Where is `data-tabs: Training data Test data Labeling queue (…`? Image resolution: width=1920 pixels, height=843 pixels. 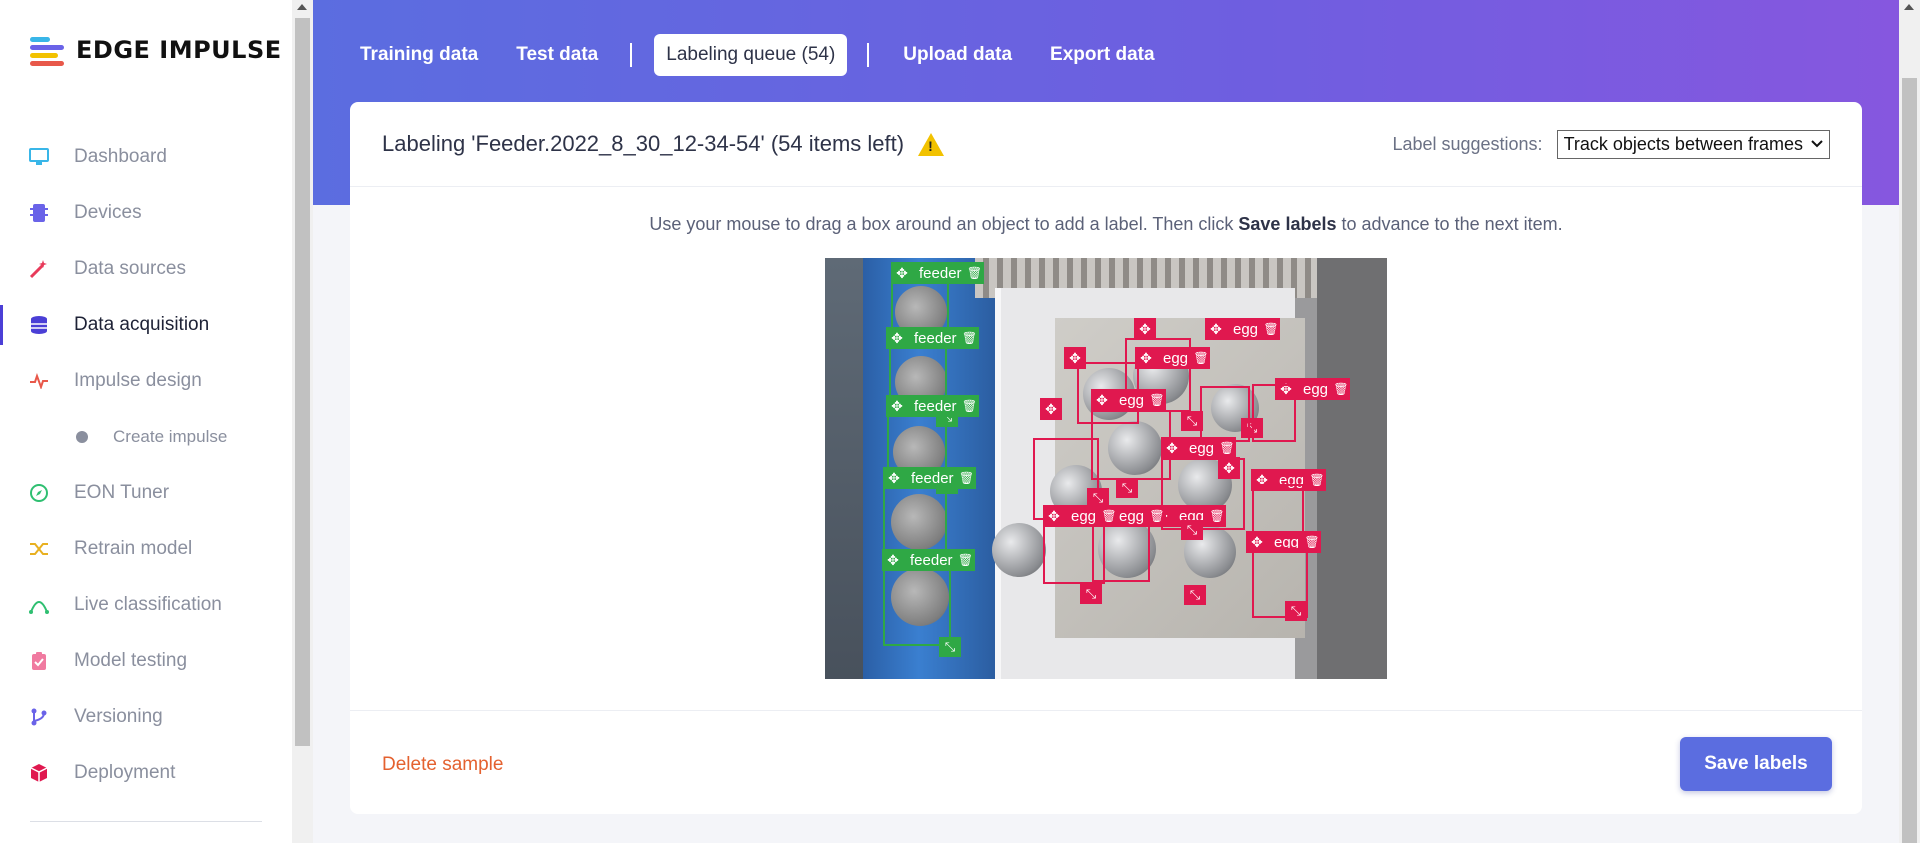
data-tabs: Training data Test data Labeling queue (… is located at coordinates (764, 55).